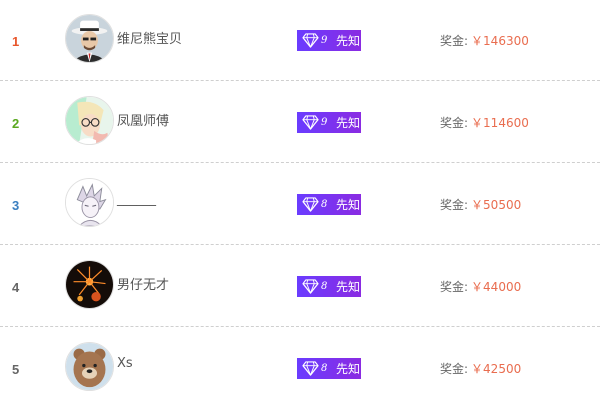 The image size is (600, 406). What do you see at coordinates (16, 369) in the screenshot?
I see `rank-number: 5` at bounding box center [16, 369].